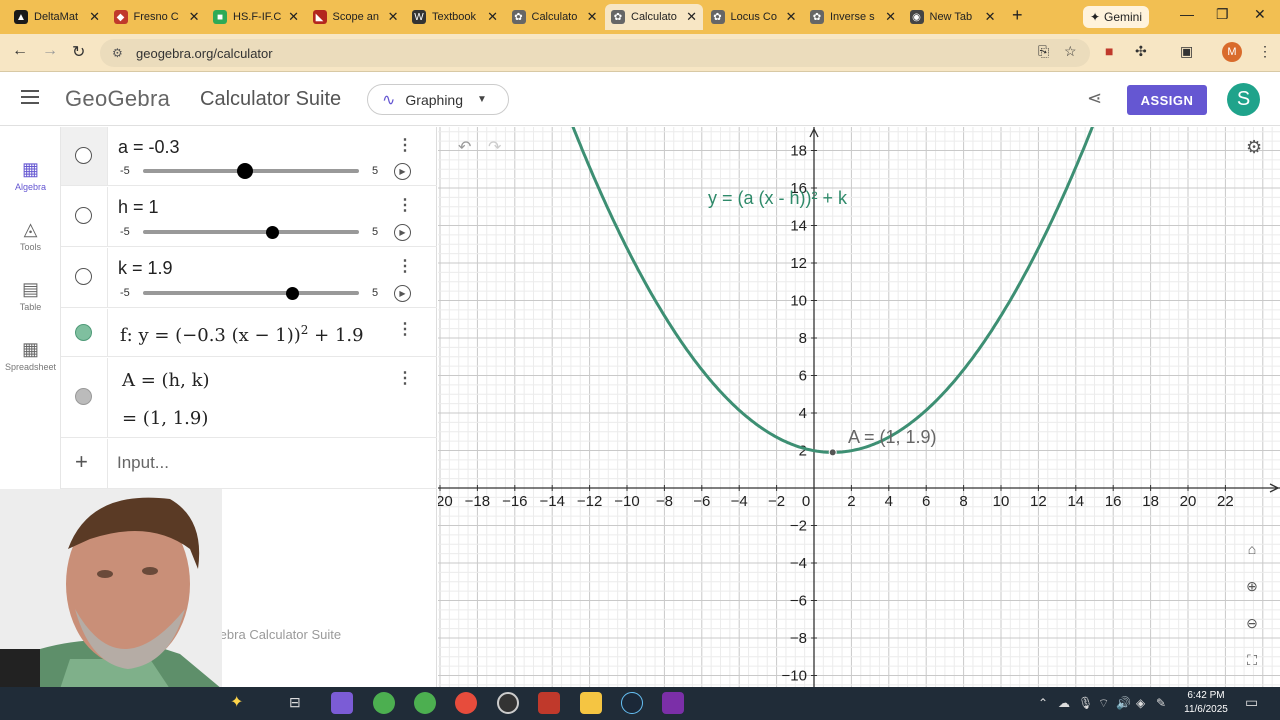 The height and width of the screenshot is (720, 1280). What do you see at coordinates (30, 355) in the screenshot?
I see `rail-item-spreadsheet: ▦ Spreadsheet` at bounding box center [30, 355].